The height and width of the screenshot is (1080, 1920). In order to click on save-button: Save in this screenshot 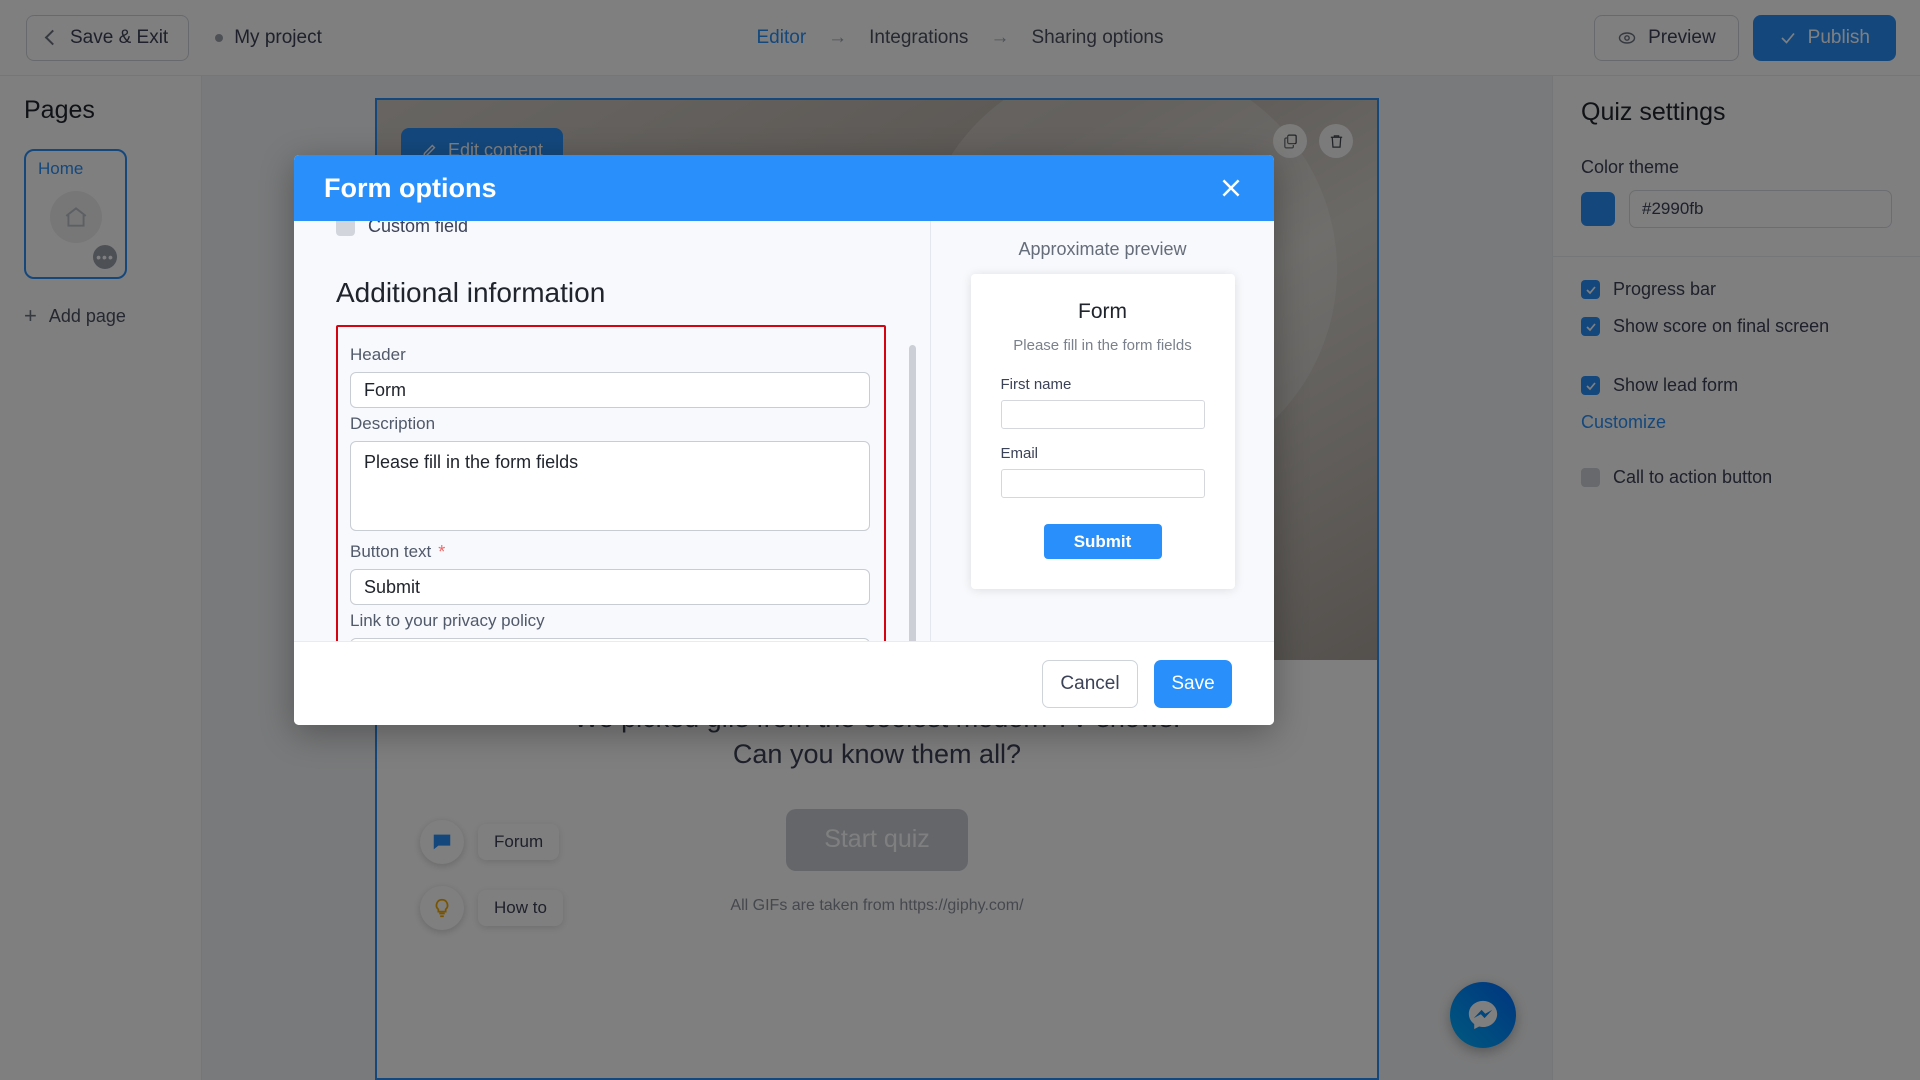, I will do `click(1193, 683)`.